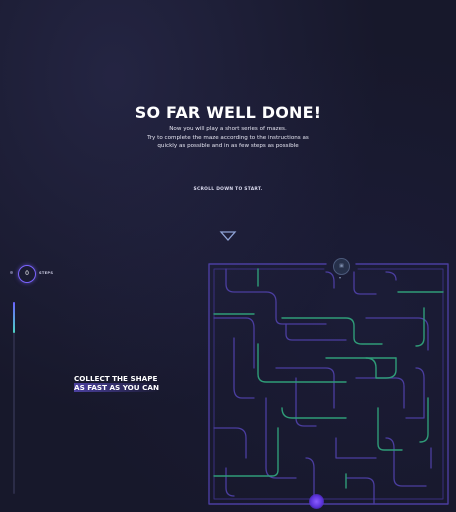 This screenshot has width=456, height=512. Describe the element at coordinates (228, 236) in the screenshot. I see `scroll-down-arrow-icon` at that location.